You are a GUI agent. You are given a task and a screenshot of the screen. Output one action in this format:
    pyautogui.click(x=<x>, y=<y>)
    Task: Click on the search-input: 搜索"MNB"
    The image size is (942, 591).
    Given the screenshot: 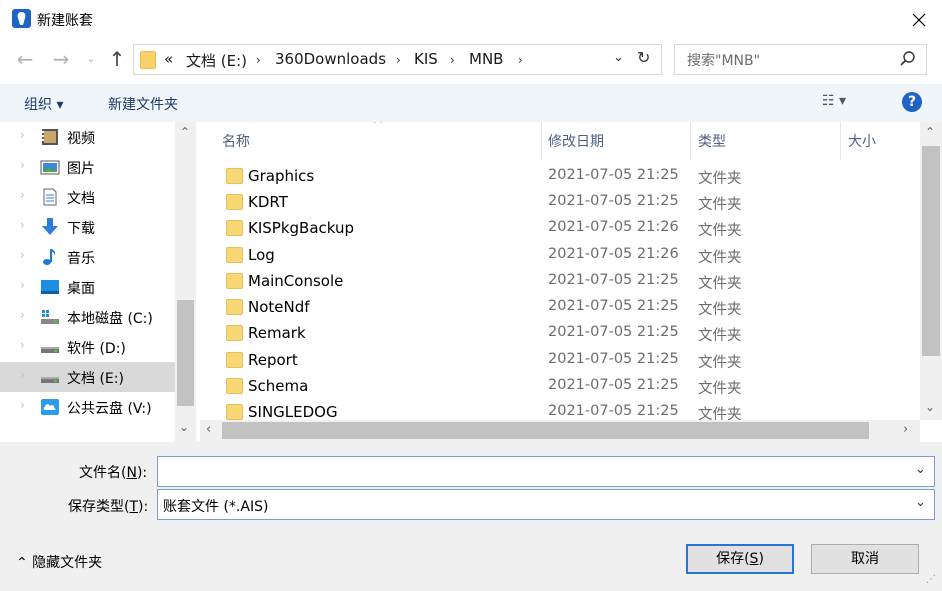 What is the action you would take?
    pyautogui.click(x=800, y=59)
    